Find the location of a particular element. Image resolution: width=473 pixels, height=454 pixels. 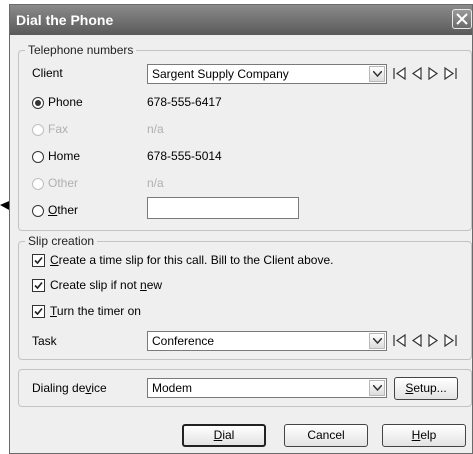

dialing-device-dropdown-button is located at coordinates (377, 388).